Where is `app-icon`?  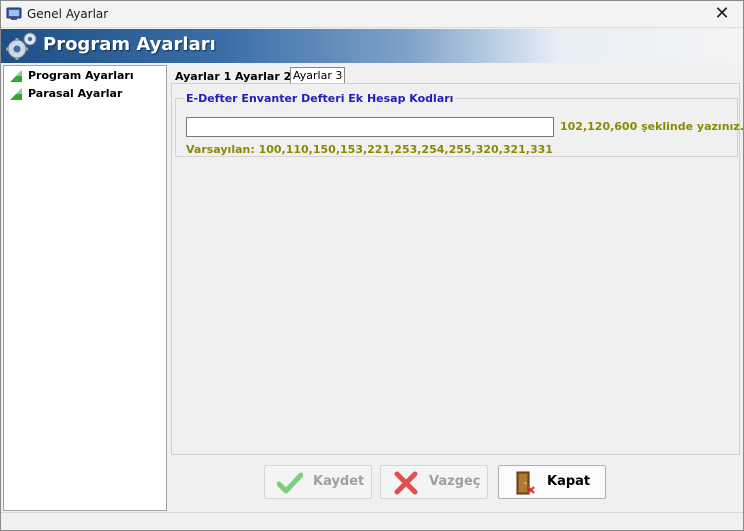 app-icon is located at coordinates (14, 13).